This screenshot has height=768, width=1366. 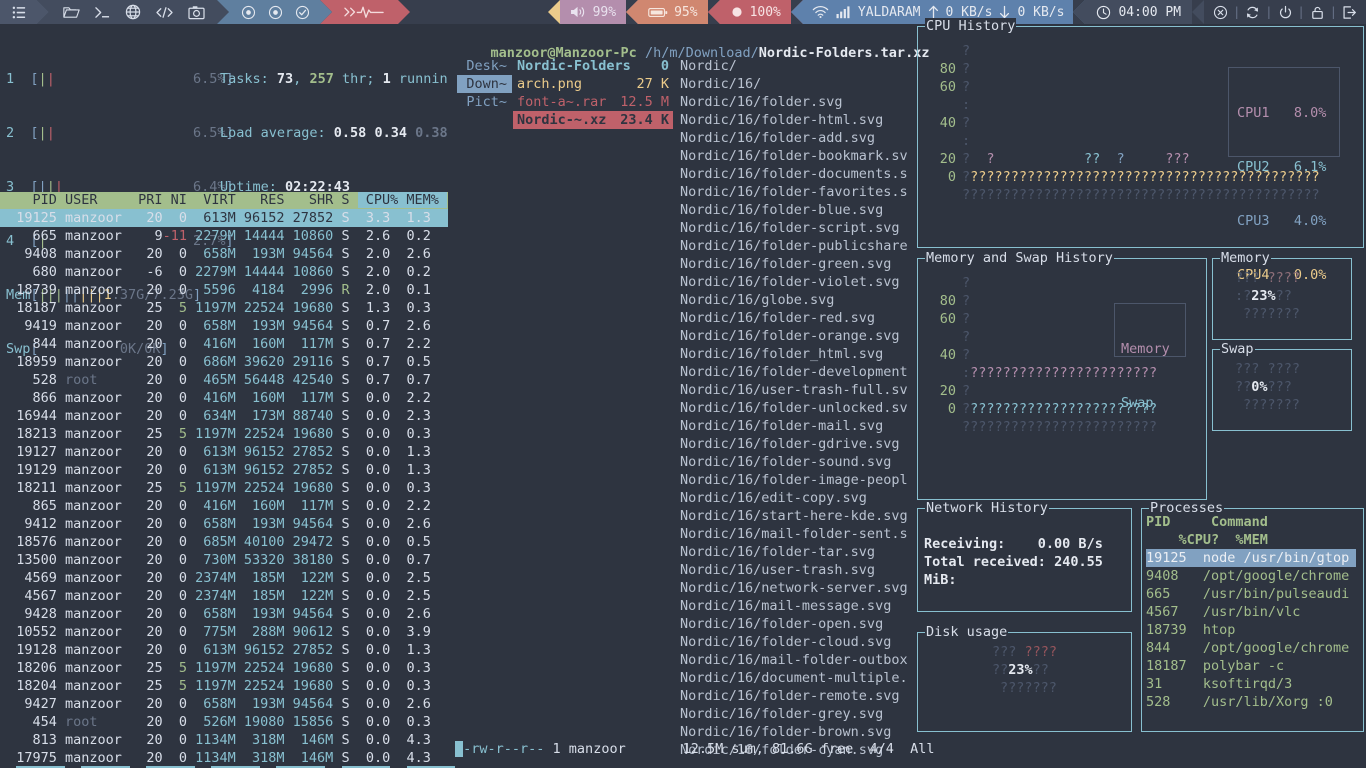 What do you see at coordinates (1251, 594) in the screenshot?
I see `list-item: 665 /usr/bin/pulseaudi` at bounding box center [1251, 594].